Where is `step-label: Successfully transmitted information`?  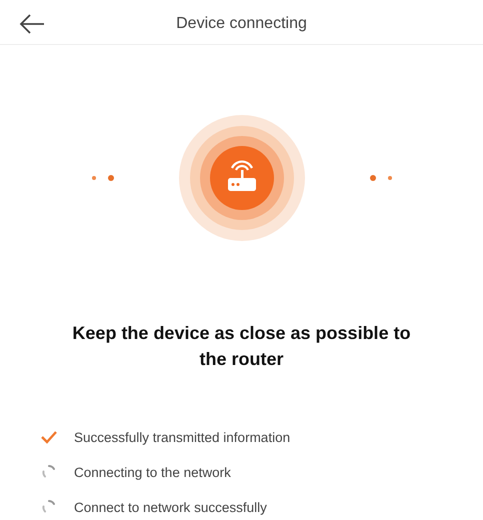
step-label: Successfully transmitted information is located at coordinates (182, 437).